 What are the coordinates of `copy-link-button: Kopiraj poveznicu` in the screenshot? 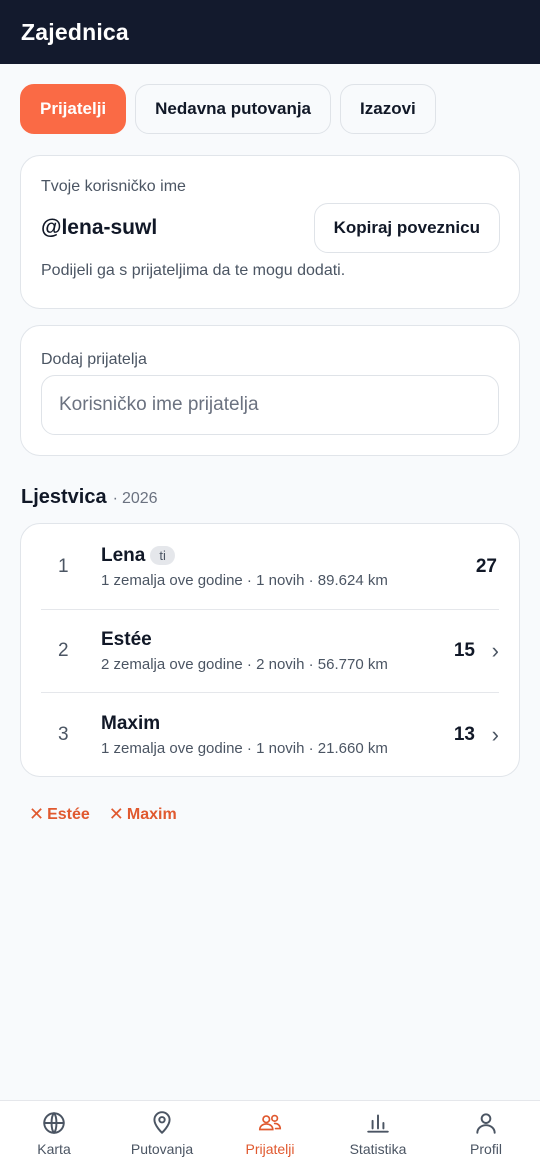 It's located at (406, 228).